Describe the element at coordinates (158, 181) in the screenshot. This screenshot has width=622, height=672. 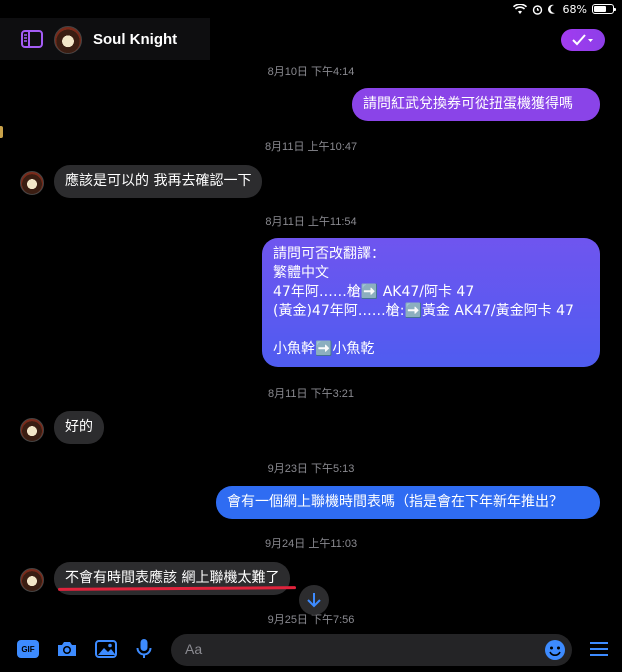
I see `incoming-message: 應該是可以的 我再去確認一下` at that location.